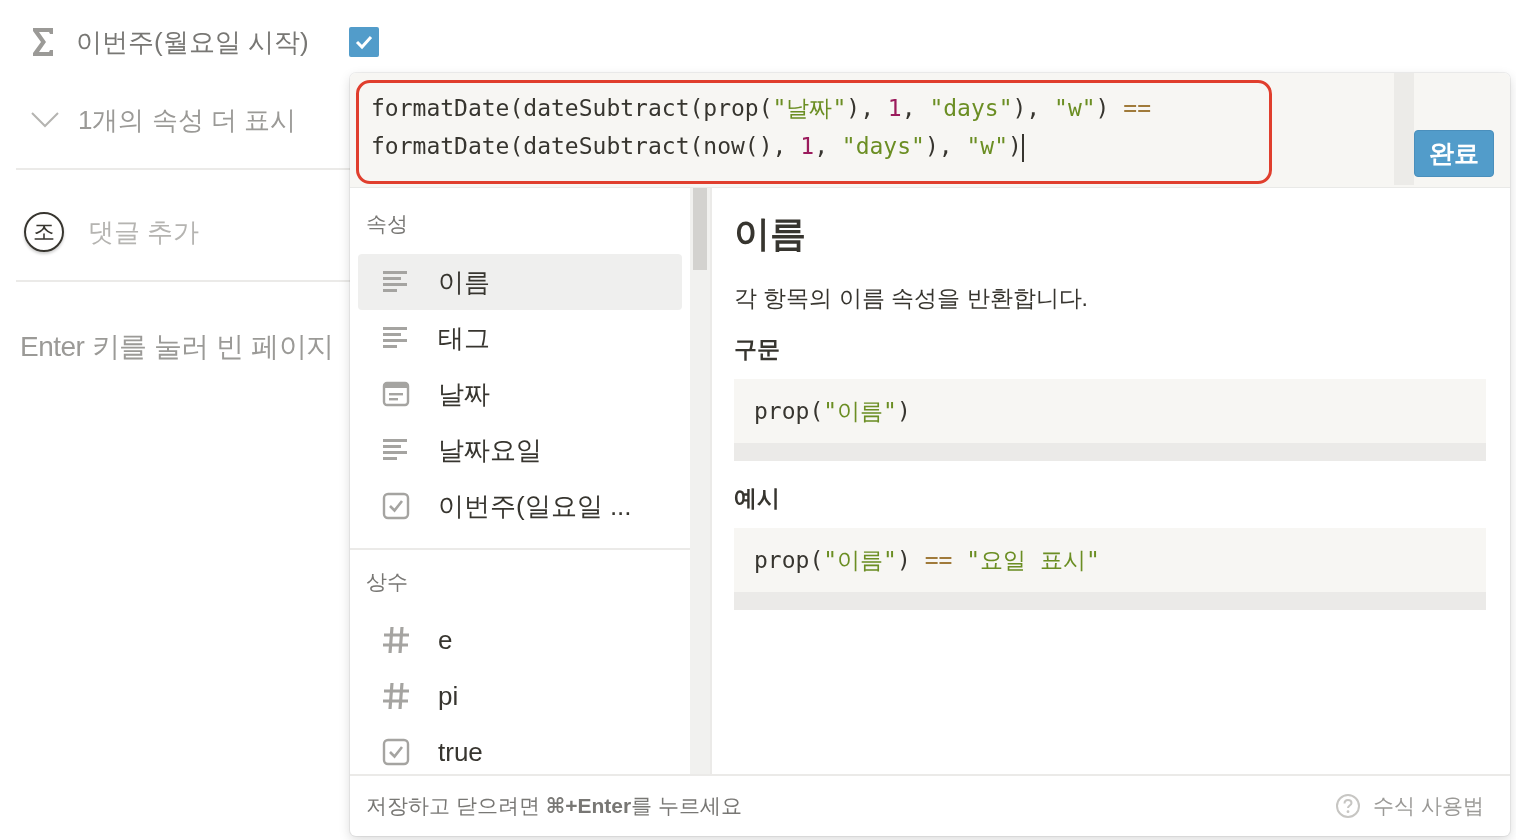  What do you see at coordinates (1348, 806) in the screenshot?
I see `help-icon` at bounding box center [1348, 806].